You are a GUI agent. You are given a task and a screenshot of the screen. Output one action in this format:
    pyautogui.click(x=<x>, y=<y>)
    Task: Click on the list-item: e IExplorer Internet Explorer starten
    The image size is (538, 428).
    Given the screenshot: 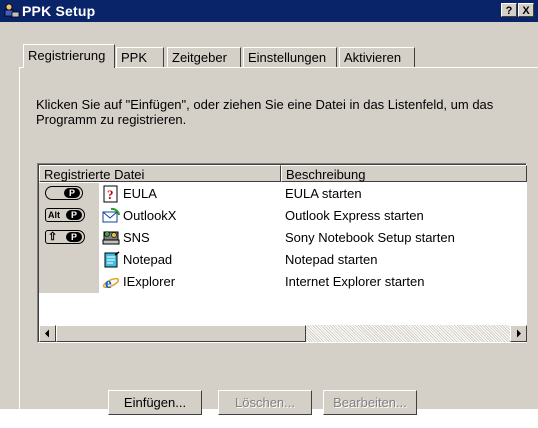 What is the action you would take?
    pyautogui.click(x=283, y=282)
    